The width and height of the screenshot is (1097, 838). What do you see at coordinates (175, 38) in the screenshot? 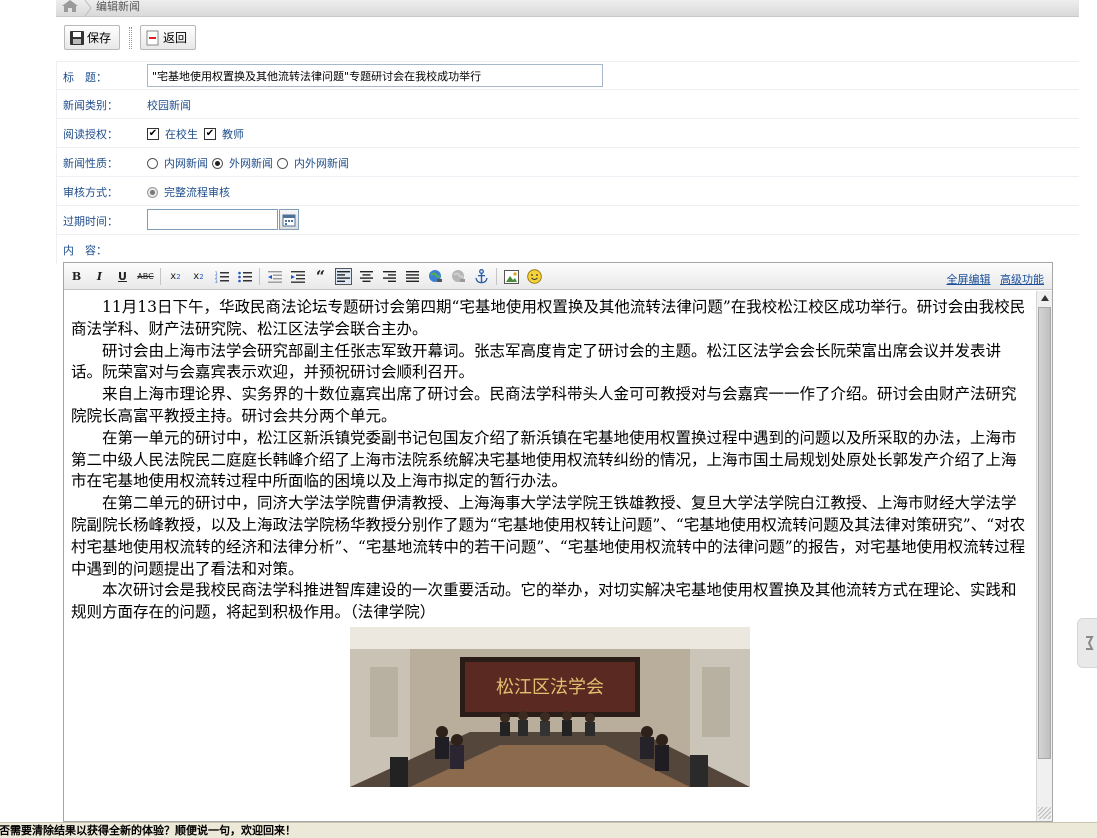
I see `back-button-label: 返回` at bounding box center [175, 38].